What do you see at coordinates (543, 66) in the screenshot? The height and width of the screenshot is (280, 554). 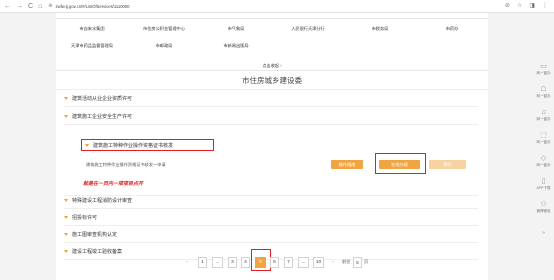 I see `window-icon: ▭` at bounding box center [543, 66].